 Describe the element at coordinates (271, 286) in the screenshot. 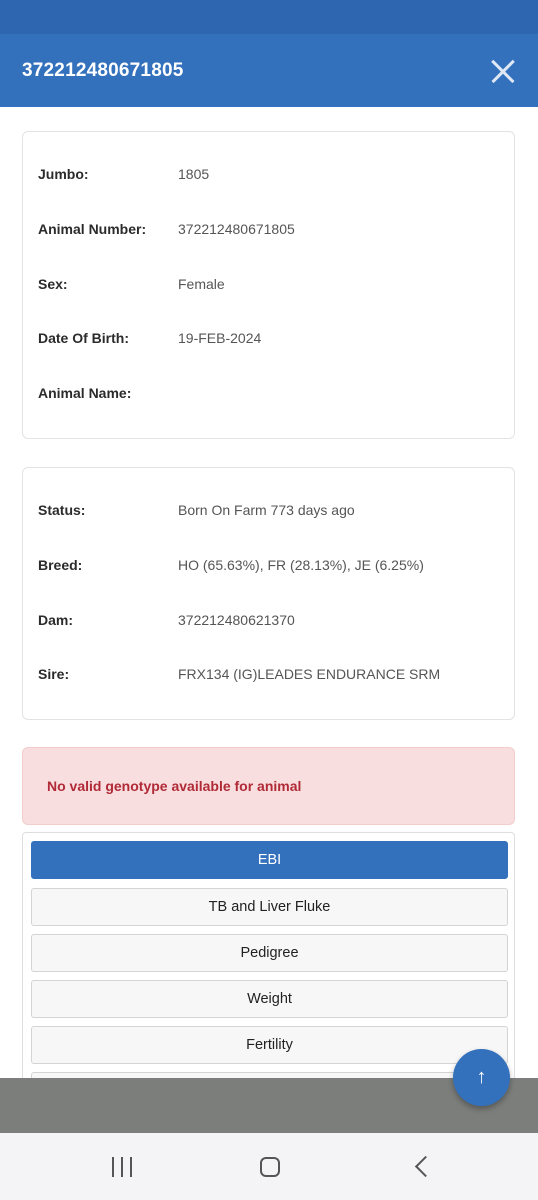

I see `detail-row-sex: Sex: Female` at that location.